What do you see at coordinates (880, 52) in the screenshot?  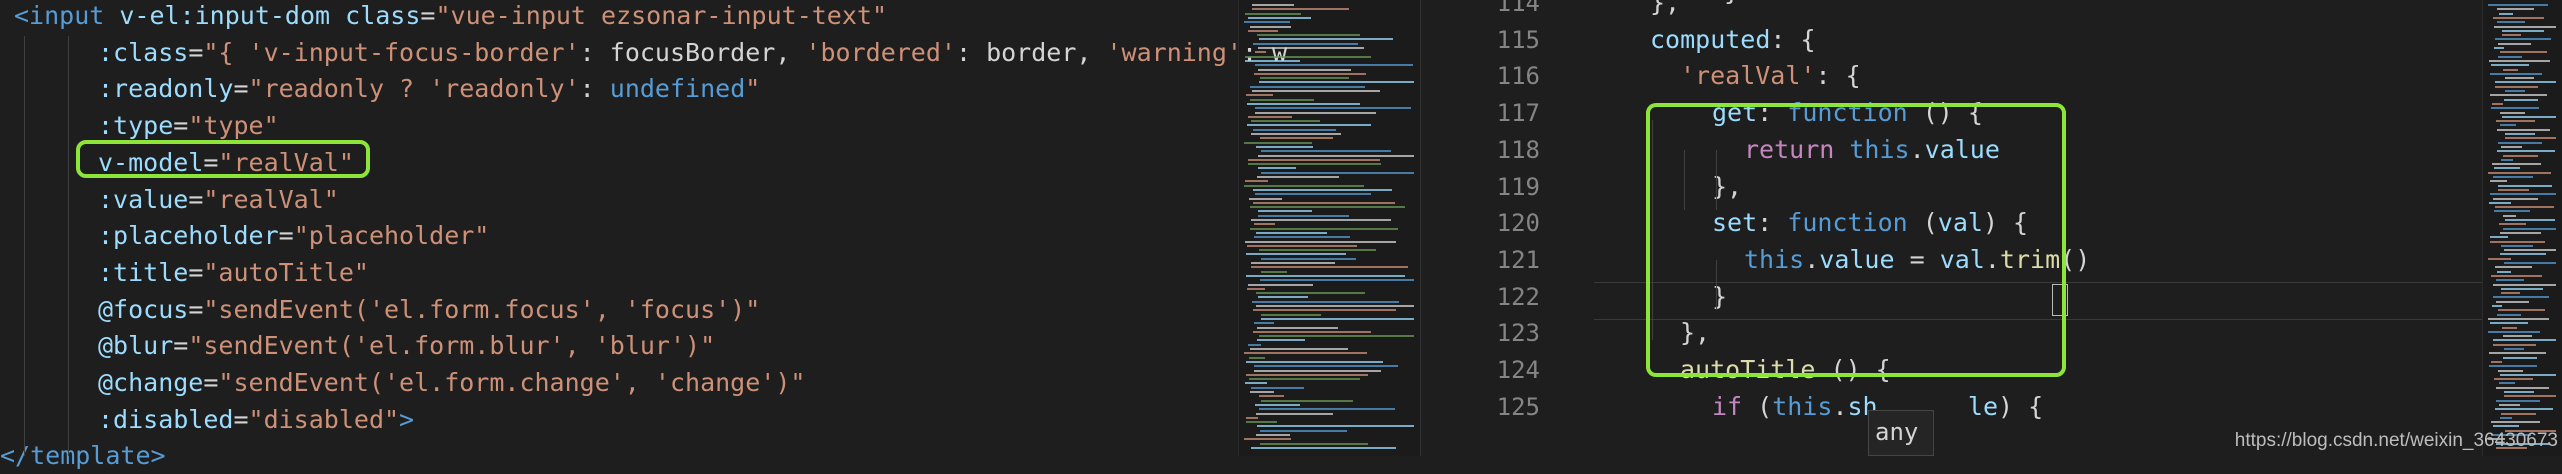 I see `code-token: 'bordered'` at bounding box center [880, 52].